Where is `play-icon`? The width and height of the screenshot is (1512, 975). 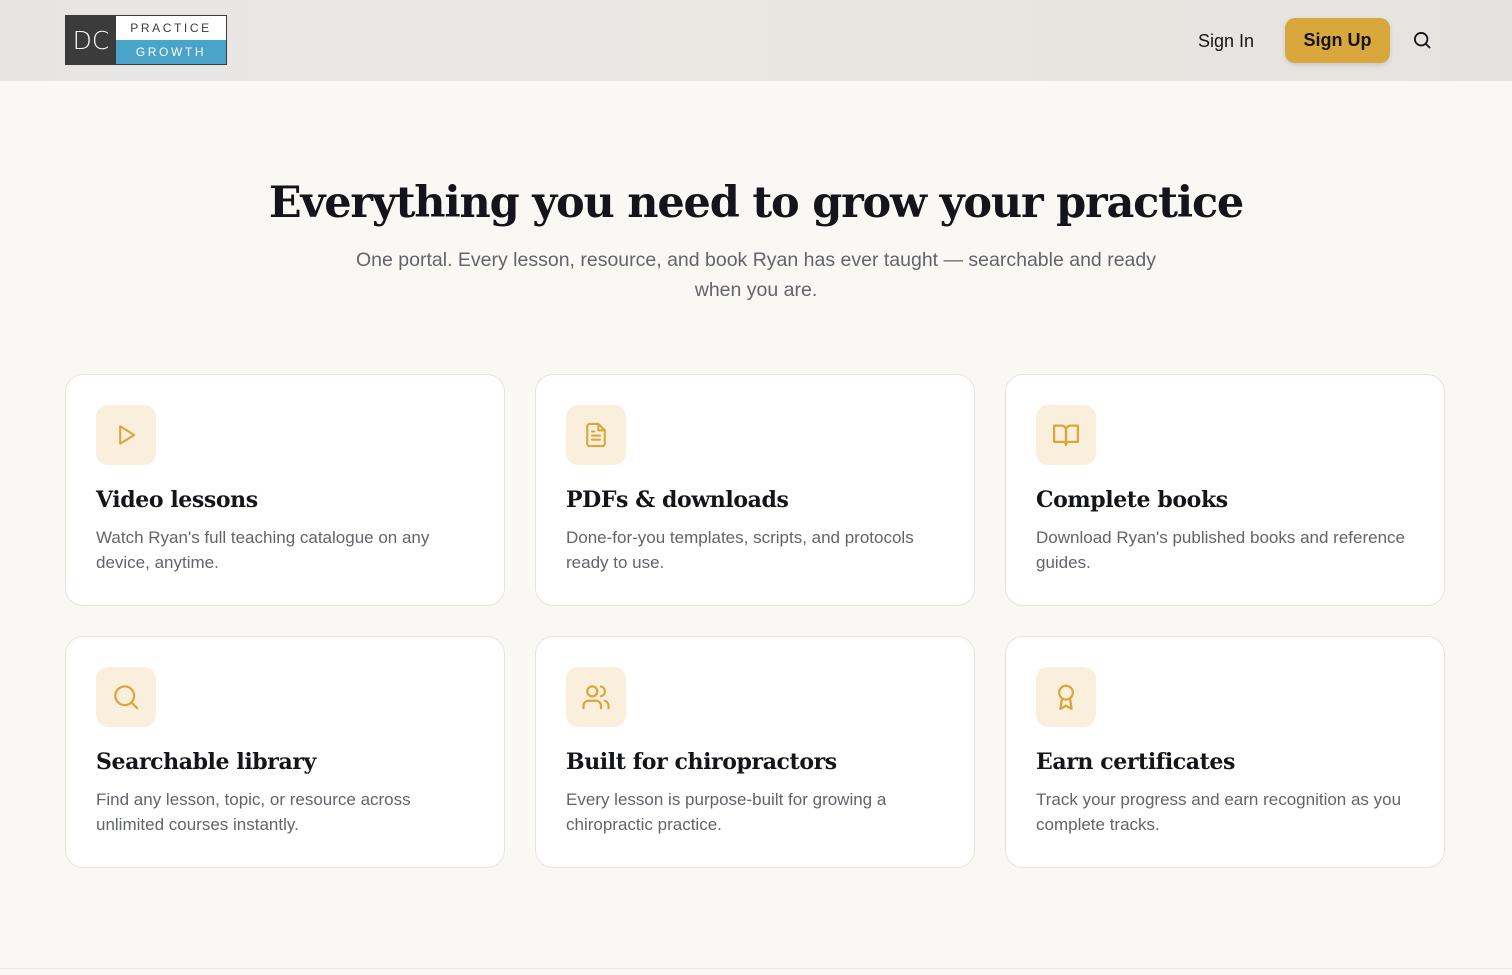
play-icon is located at coordinates (127, 435).